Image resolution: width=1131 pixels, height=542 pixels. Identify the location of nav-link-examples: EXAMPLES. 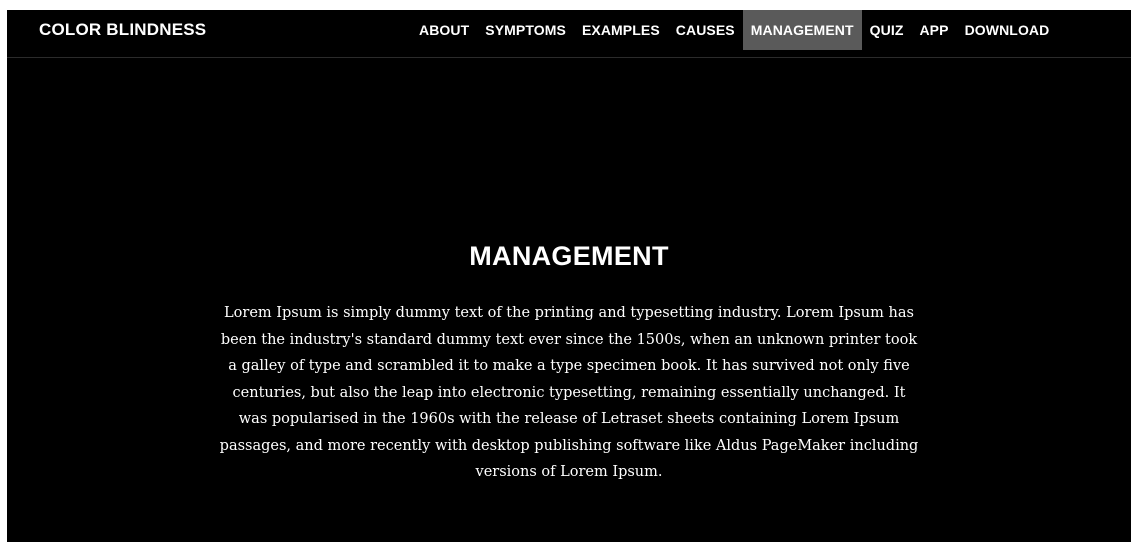
(621, 30).